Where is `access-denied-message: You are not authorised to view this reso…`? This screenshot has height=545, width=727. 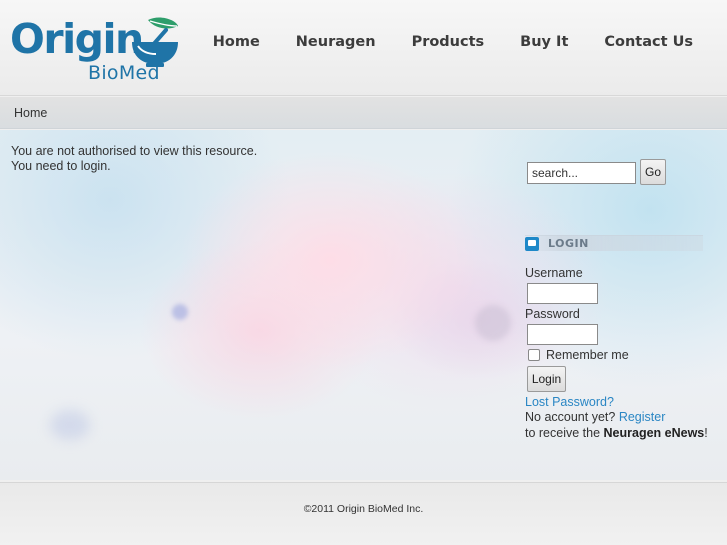 access-denied-message: You are not authorised to view this reso… is located at coordinates (134, 159).